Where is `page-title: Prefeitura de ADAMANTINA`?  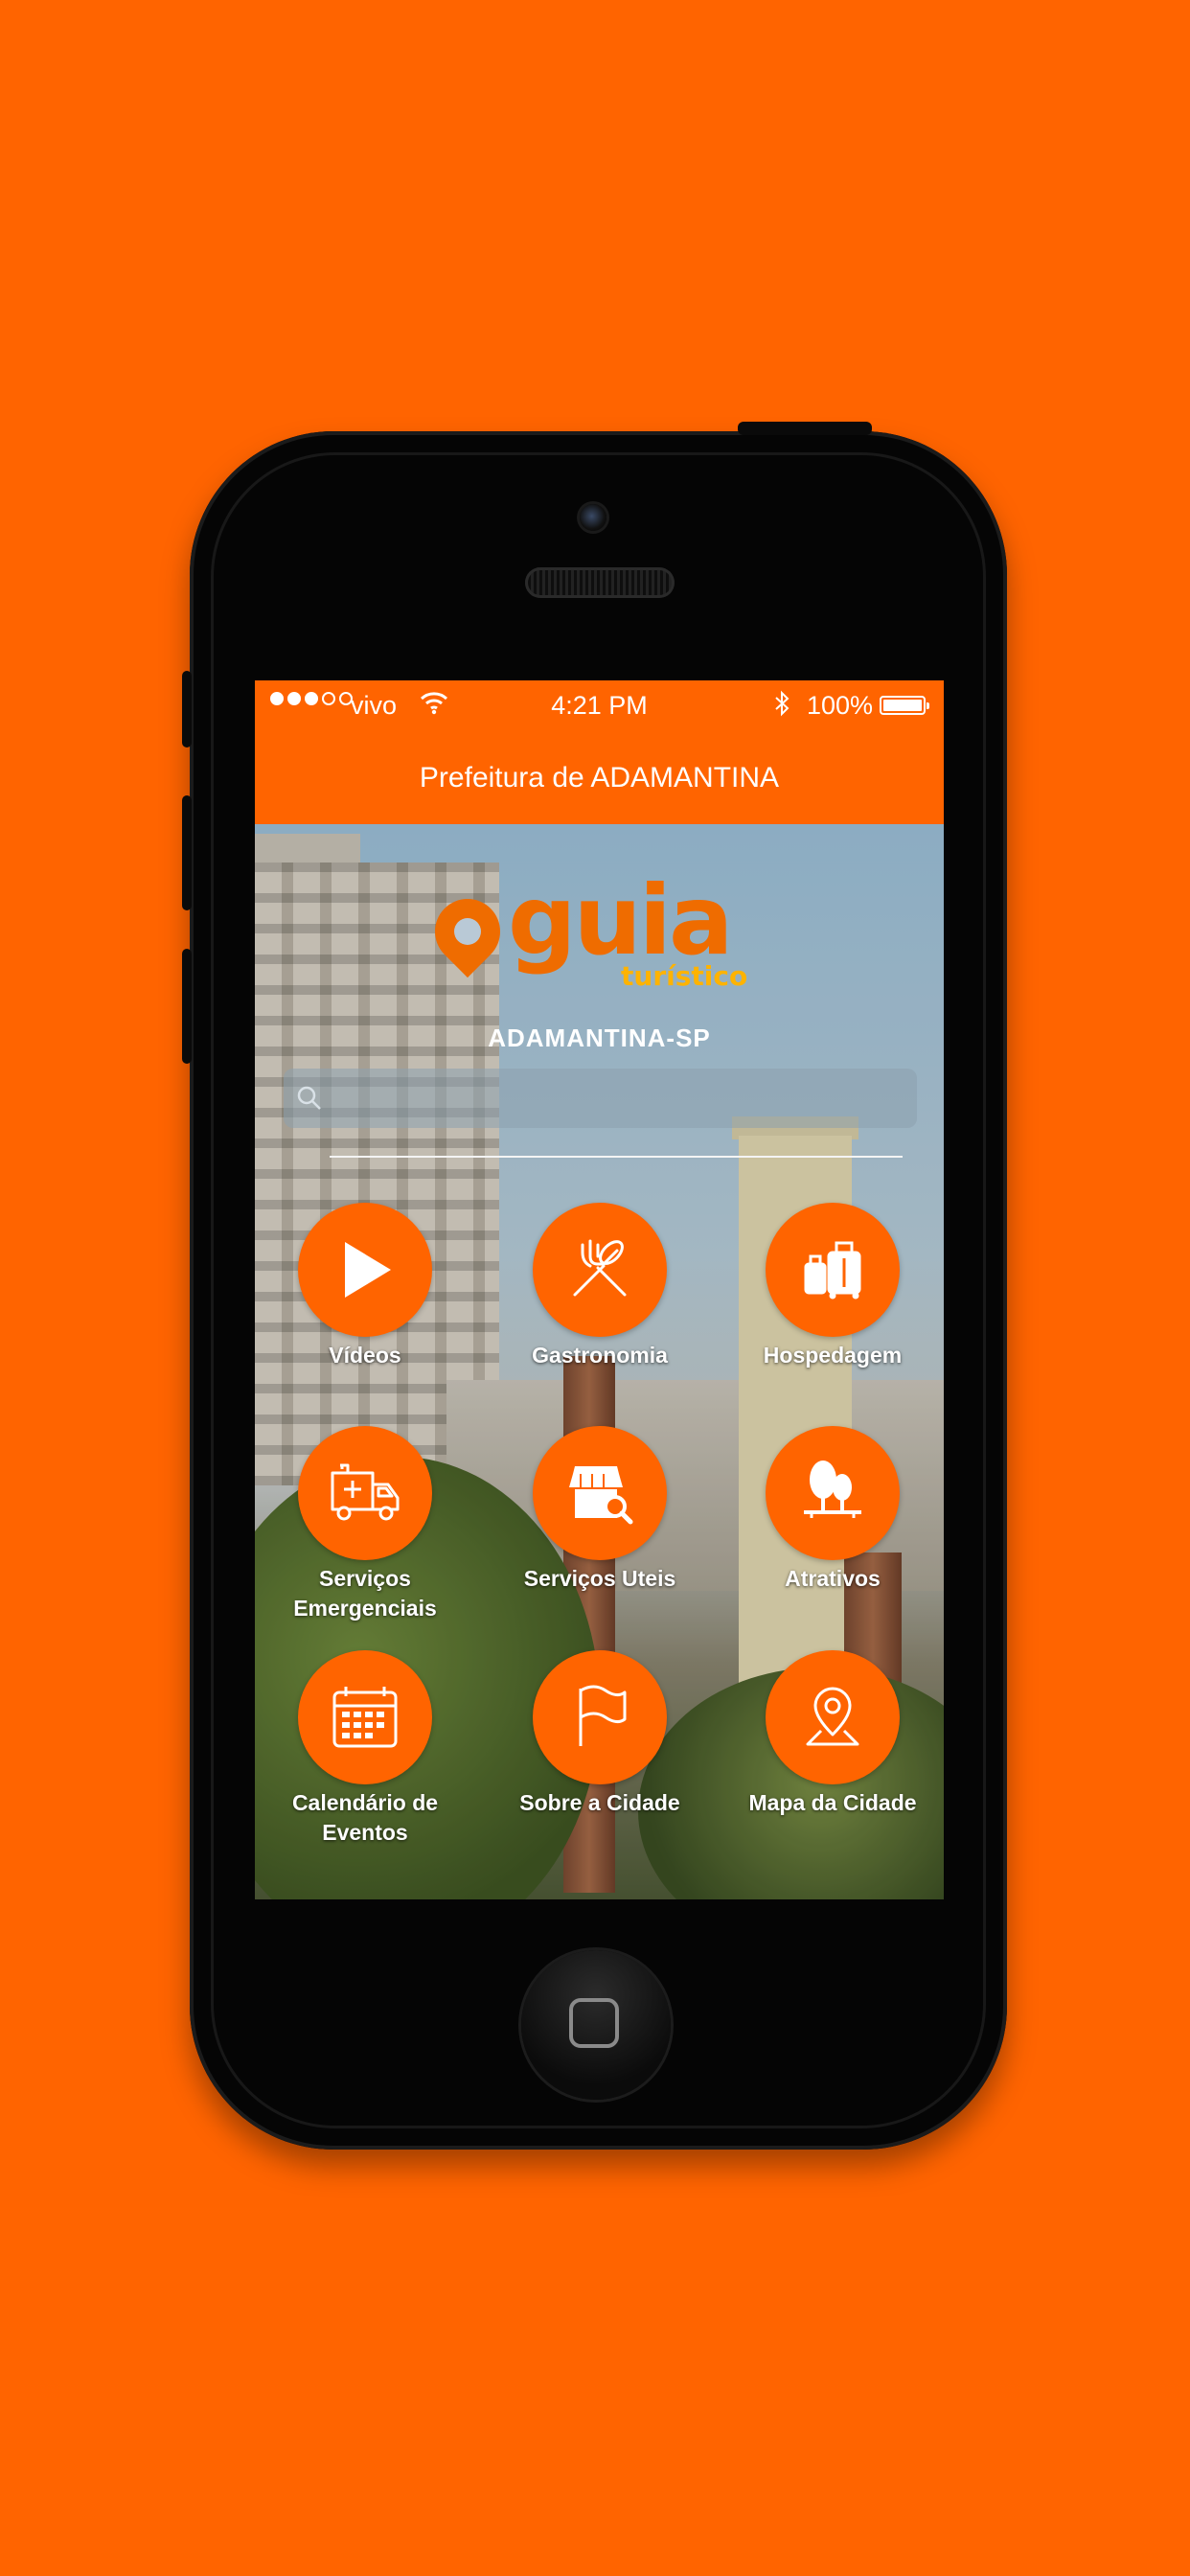
page-title: Prefeitura de ADAMANTINA is located at coordinates (600, 778).